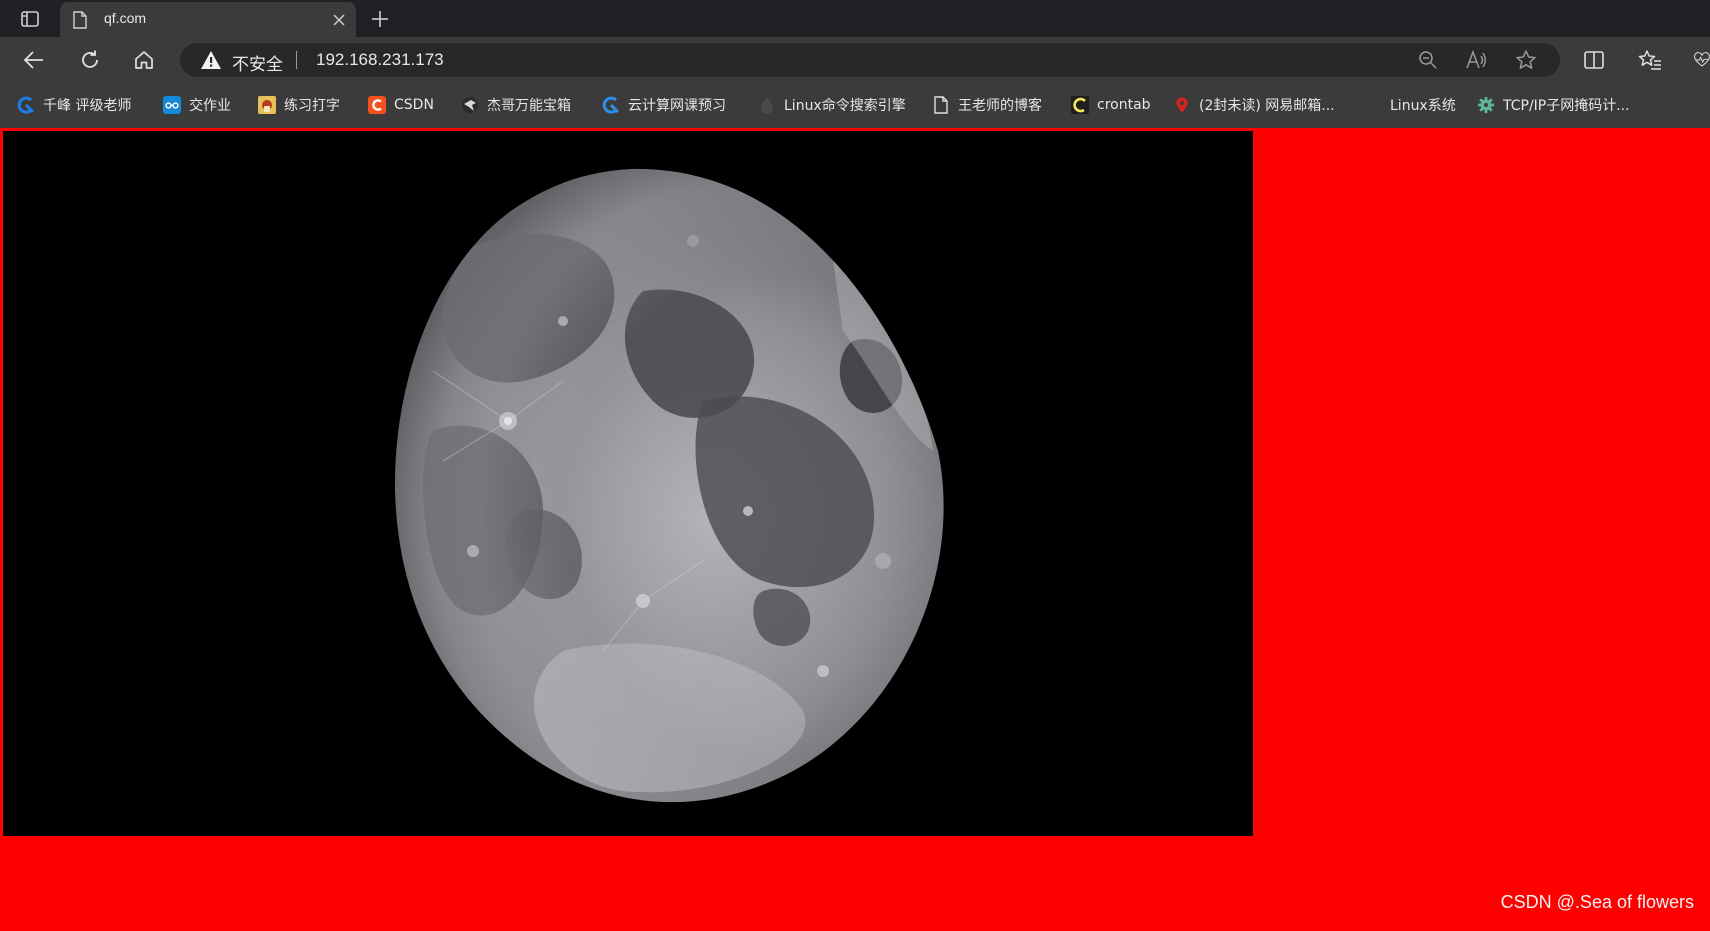  Describe the element at coordinates (87, 106) in the screenshot. I see `bookmark-label: 千峰 评级老师` at that location.